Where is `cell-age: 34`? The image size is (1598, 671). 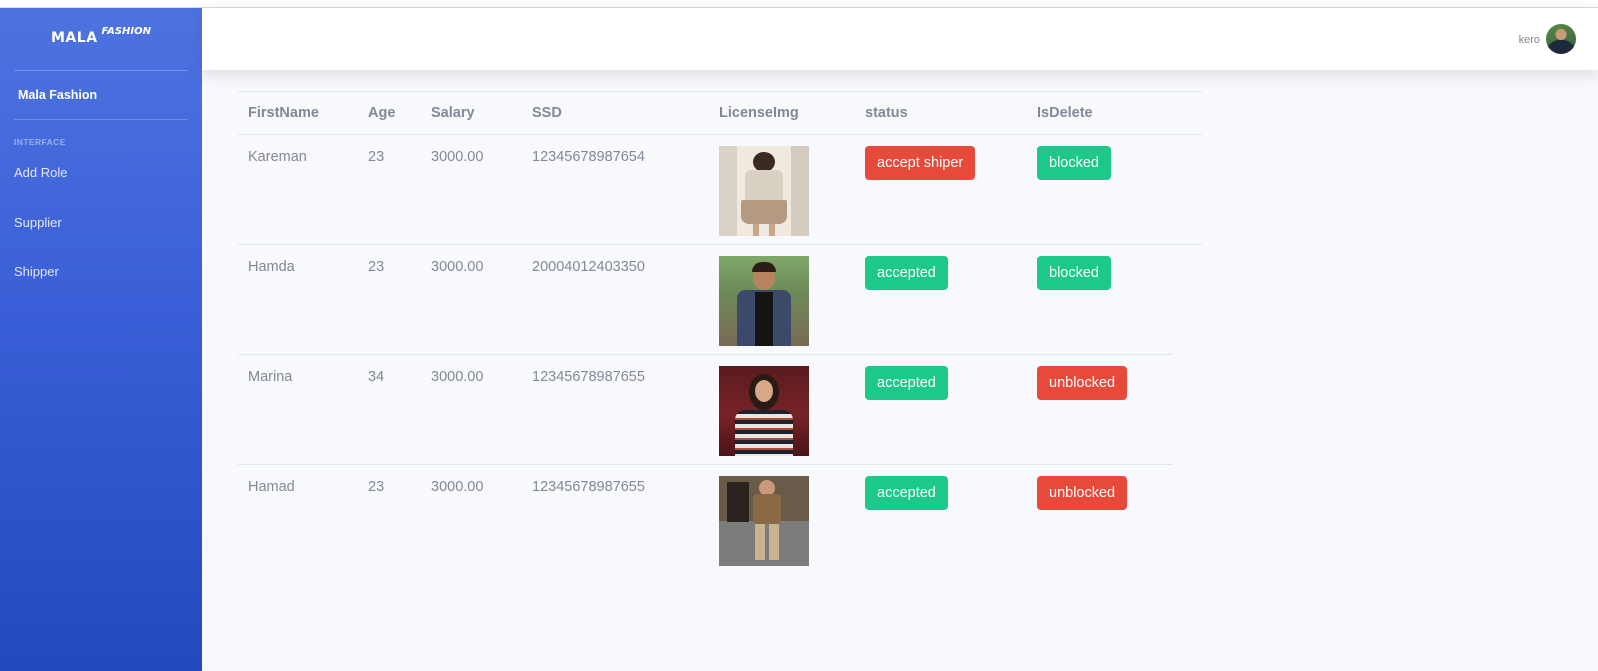
cell-age: 34 is located at coordinates (376, 377).